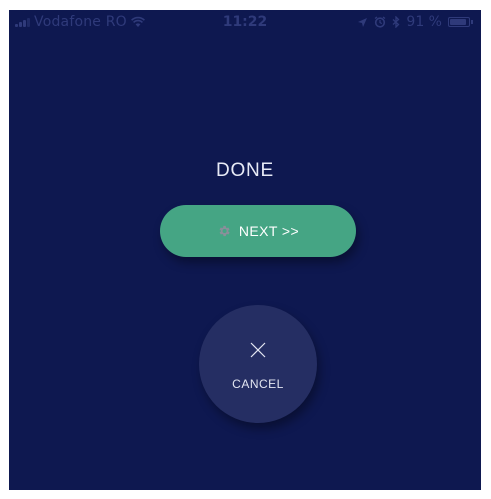 This screenshot has height=499, width=491. I want to click on done-title: DONE, so click(245, 170).